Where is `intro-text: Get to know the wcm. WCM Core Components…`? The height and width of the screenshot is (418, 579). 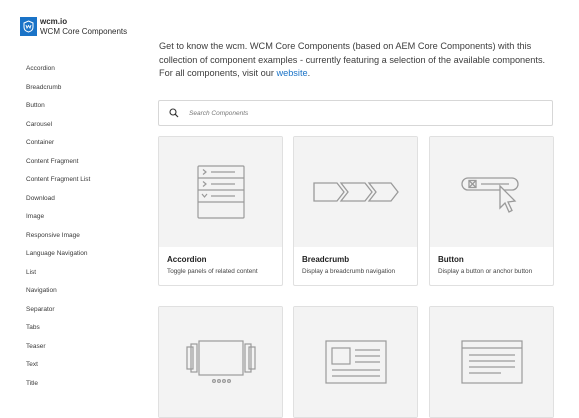
intro-text: Get to know the wcm. WCM Core Components… is located at coordinates (356, 60).